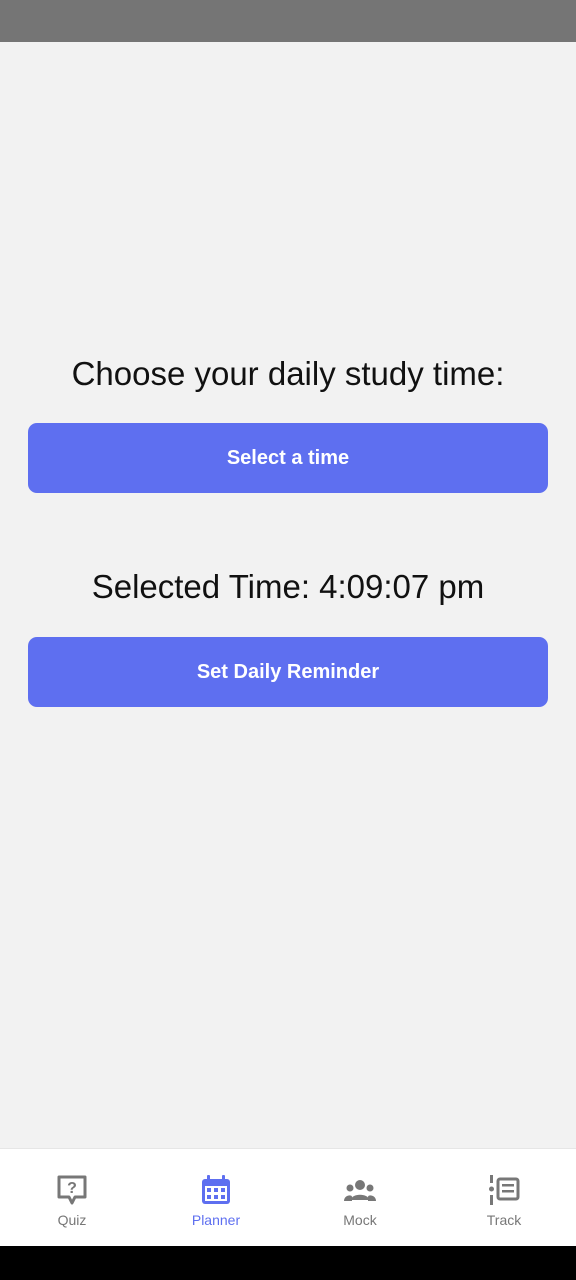 This screenshot has width=576, height=1280. I want to click on system-navigation-bar, so click(288, 1263).